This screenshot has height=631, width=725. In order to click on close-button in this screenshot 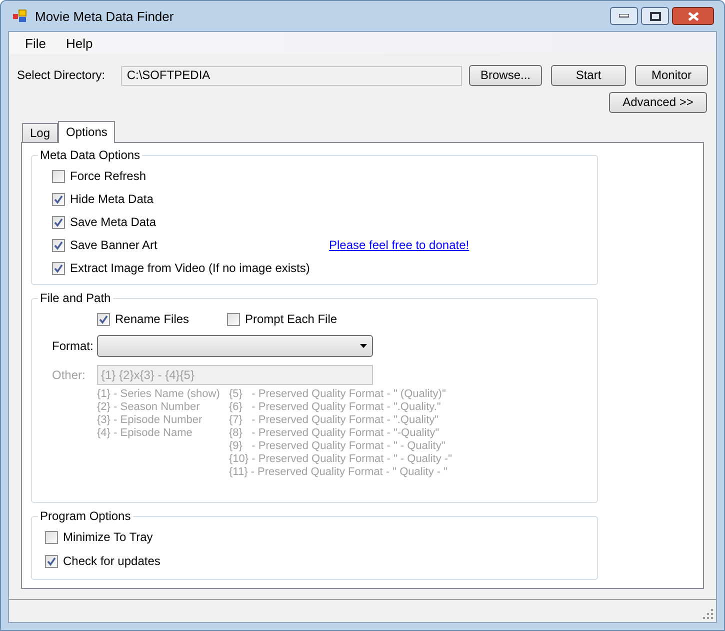, I will do `click(693, 16)`.